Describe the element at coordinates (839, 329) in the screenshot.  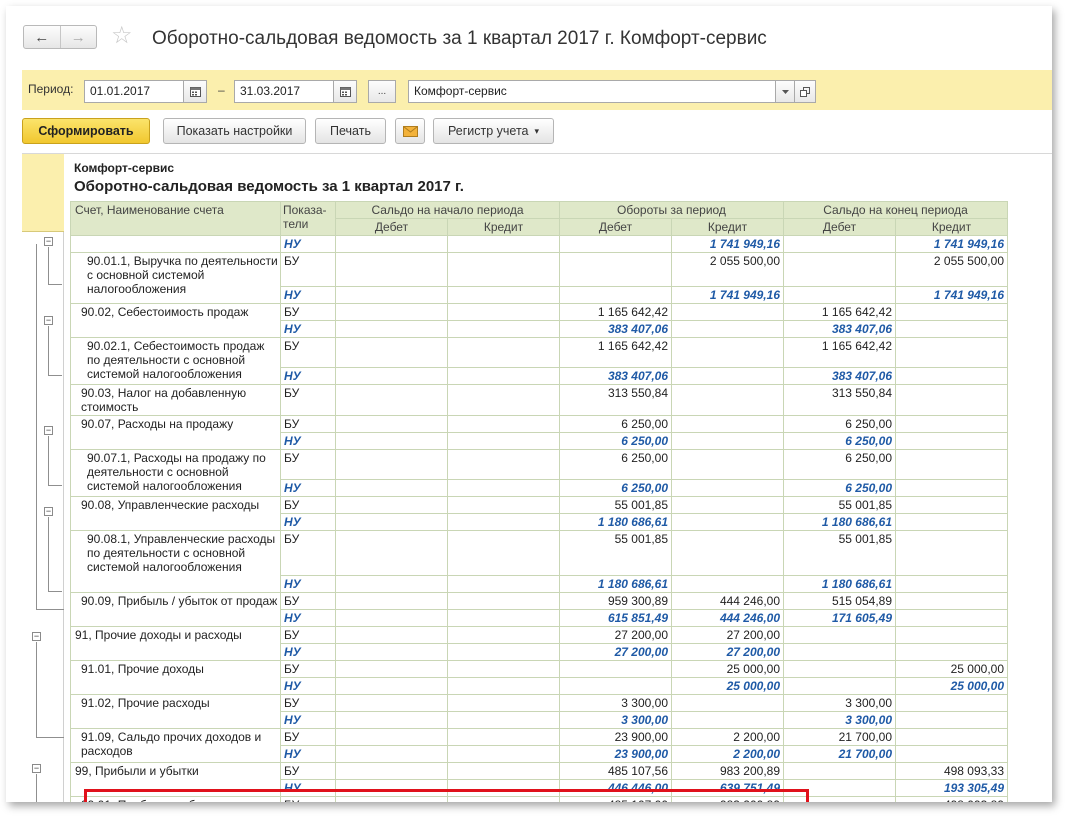
I see `amount-cell: 383 407,06` at that location.